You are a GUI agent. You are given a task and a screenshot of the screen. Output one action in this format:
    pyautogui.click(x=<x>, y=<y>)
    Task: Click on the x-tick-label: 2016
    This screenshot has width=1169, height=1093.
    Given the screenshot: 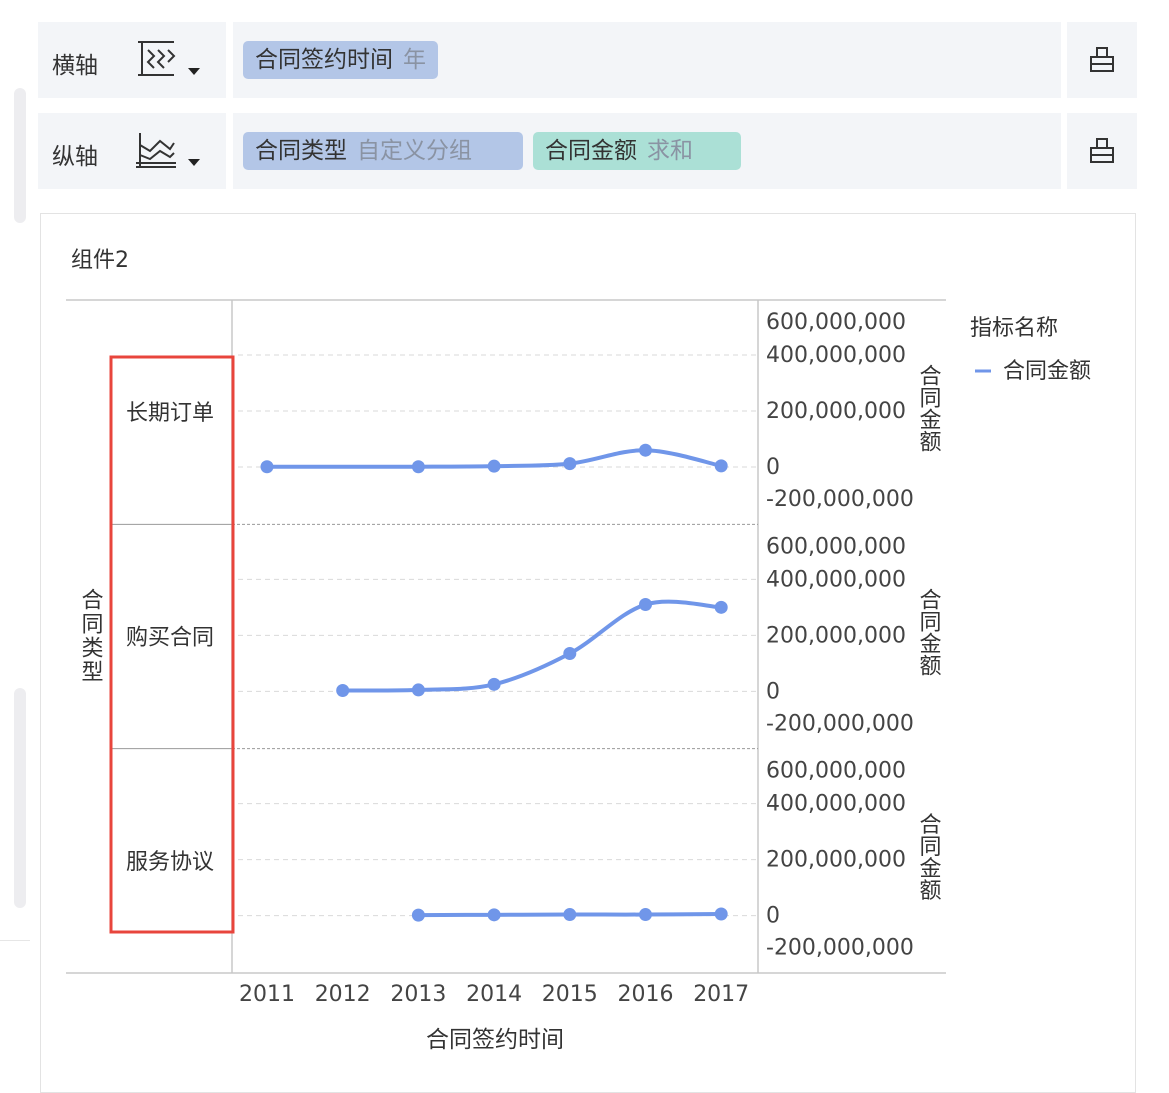 What is the action you would take?
    pyautogui.click(x=646, y=994)
    